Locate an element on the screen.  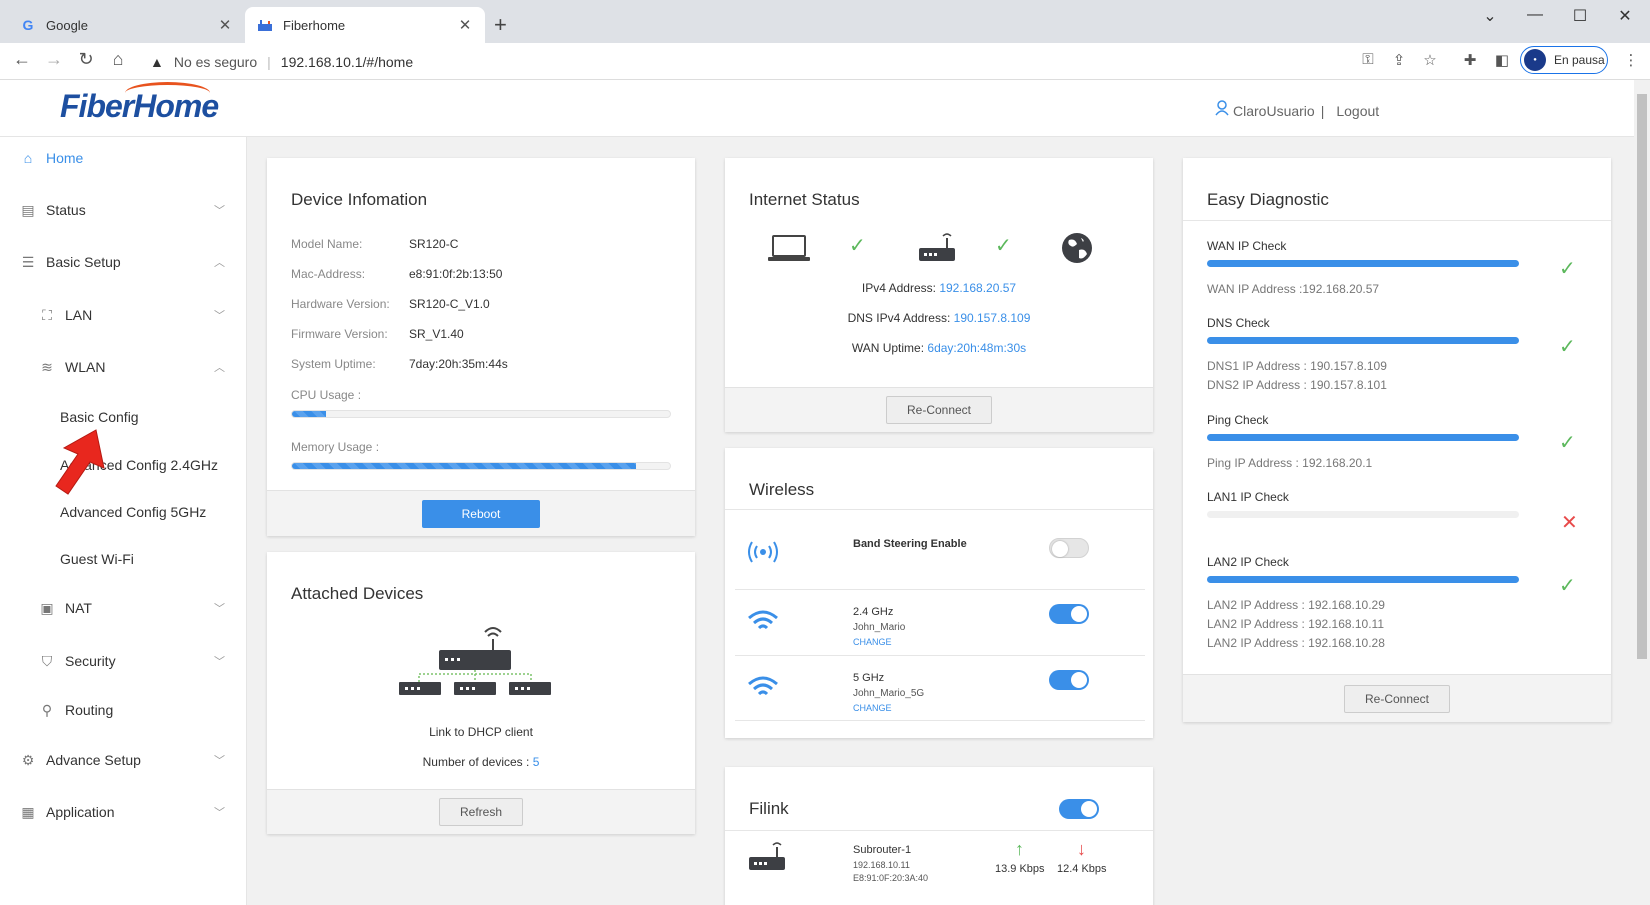
back-icon: ← is located at coordinates (22, 59).